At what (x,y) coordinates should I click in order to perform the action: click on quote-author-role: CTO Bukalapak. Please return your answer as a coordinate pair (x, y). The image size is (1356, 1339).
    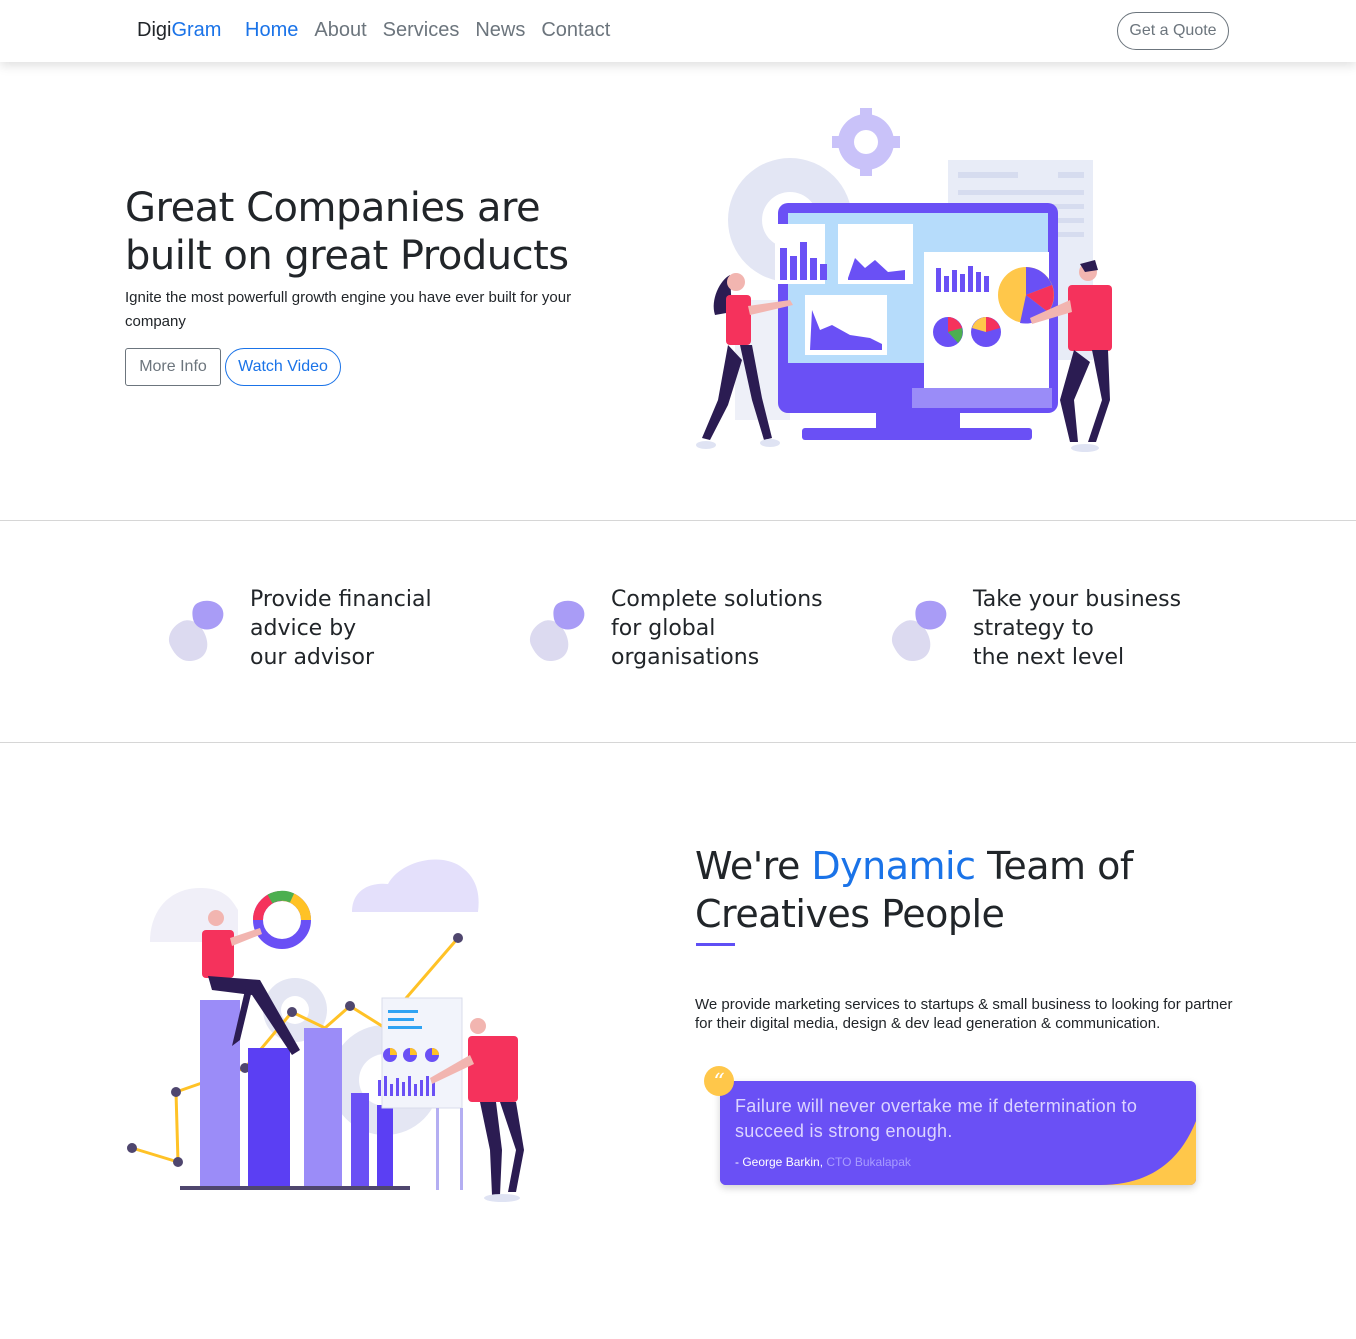
    Looking at the image, I should click on (868, 1162).